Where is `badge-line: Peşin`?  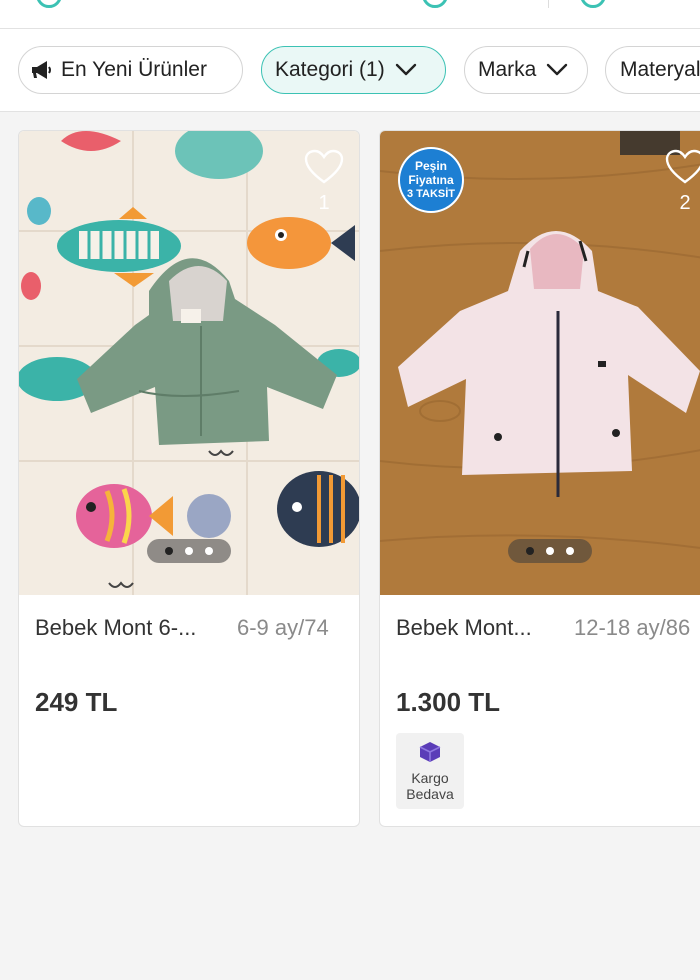 badge-line: Peşin is located at coordinates (430, 166).